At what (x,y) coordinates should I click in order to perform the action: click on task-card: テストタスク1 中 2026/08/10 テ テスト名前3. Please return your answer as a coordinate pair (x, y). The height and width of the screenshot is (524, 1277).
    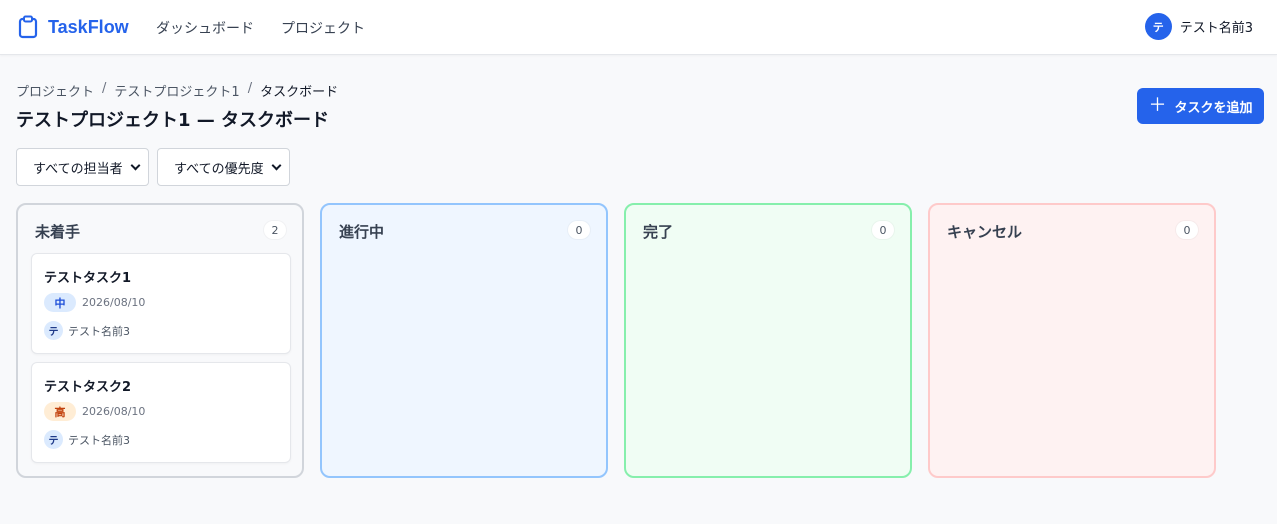
    Looking at the image, I should click on (161, 303).